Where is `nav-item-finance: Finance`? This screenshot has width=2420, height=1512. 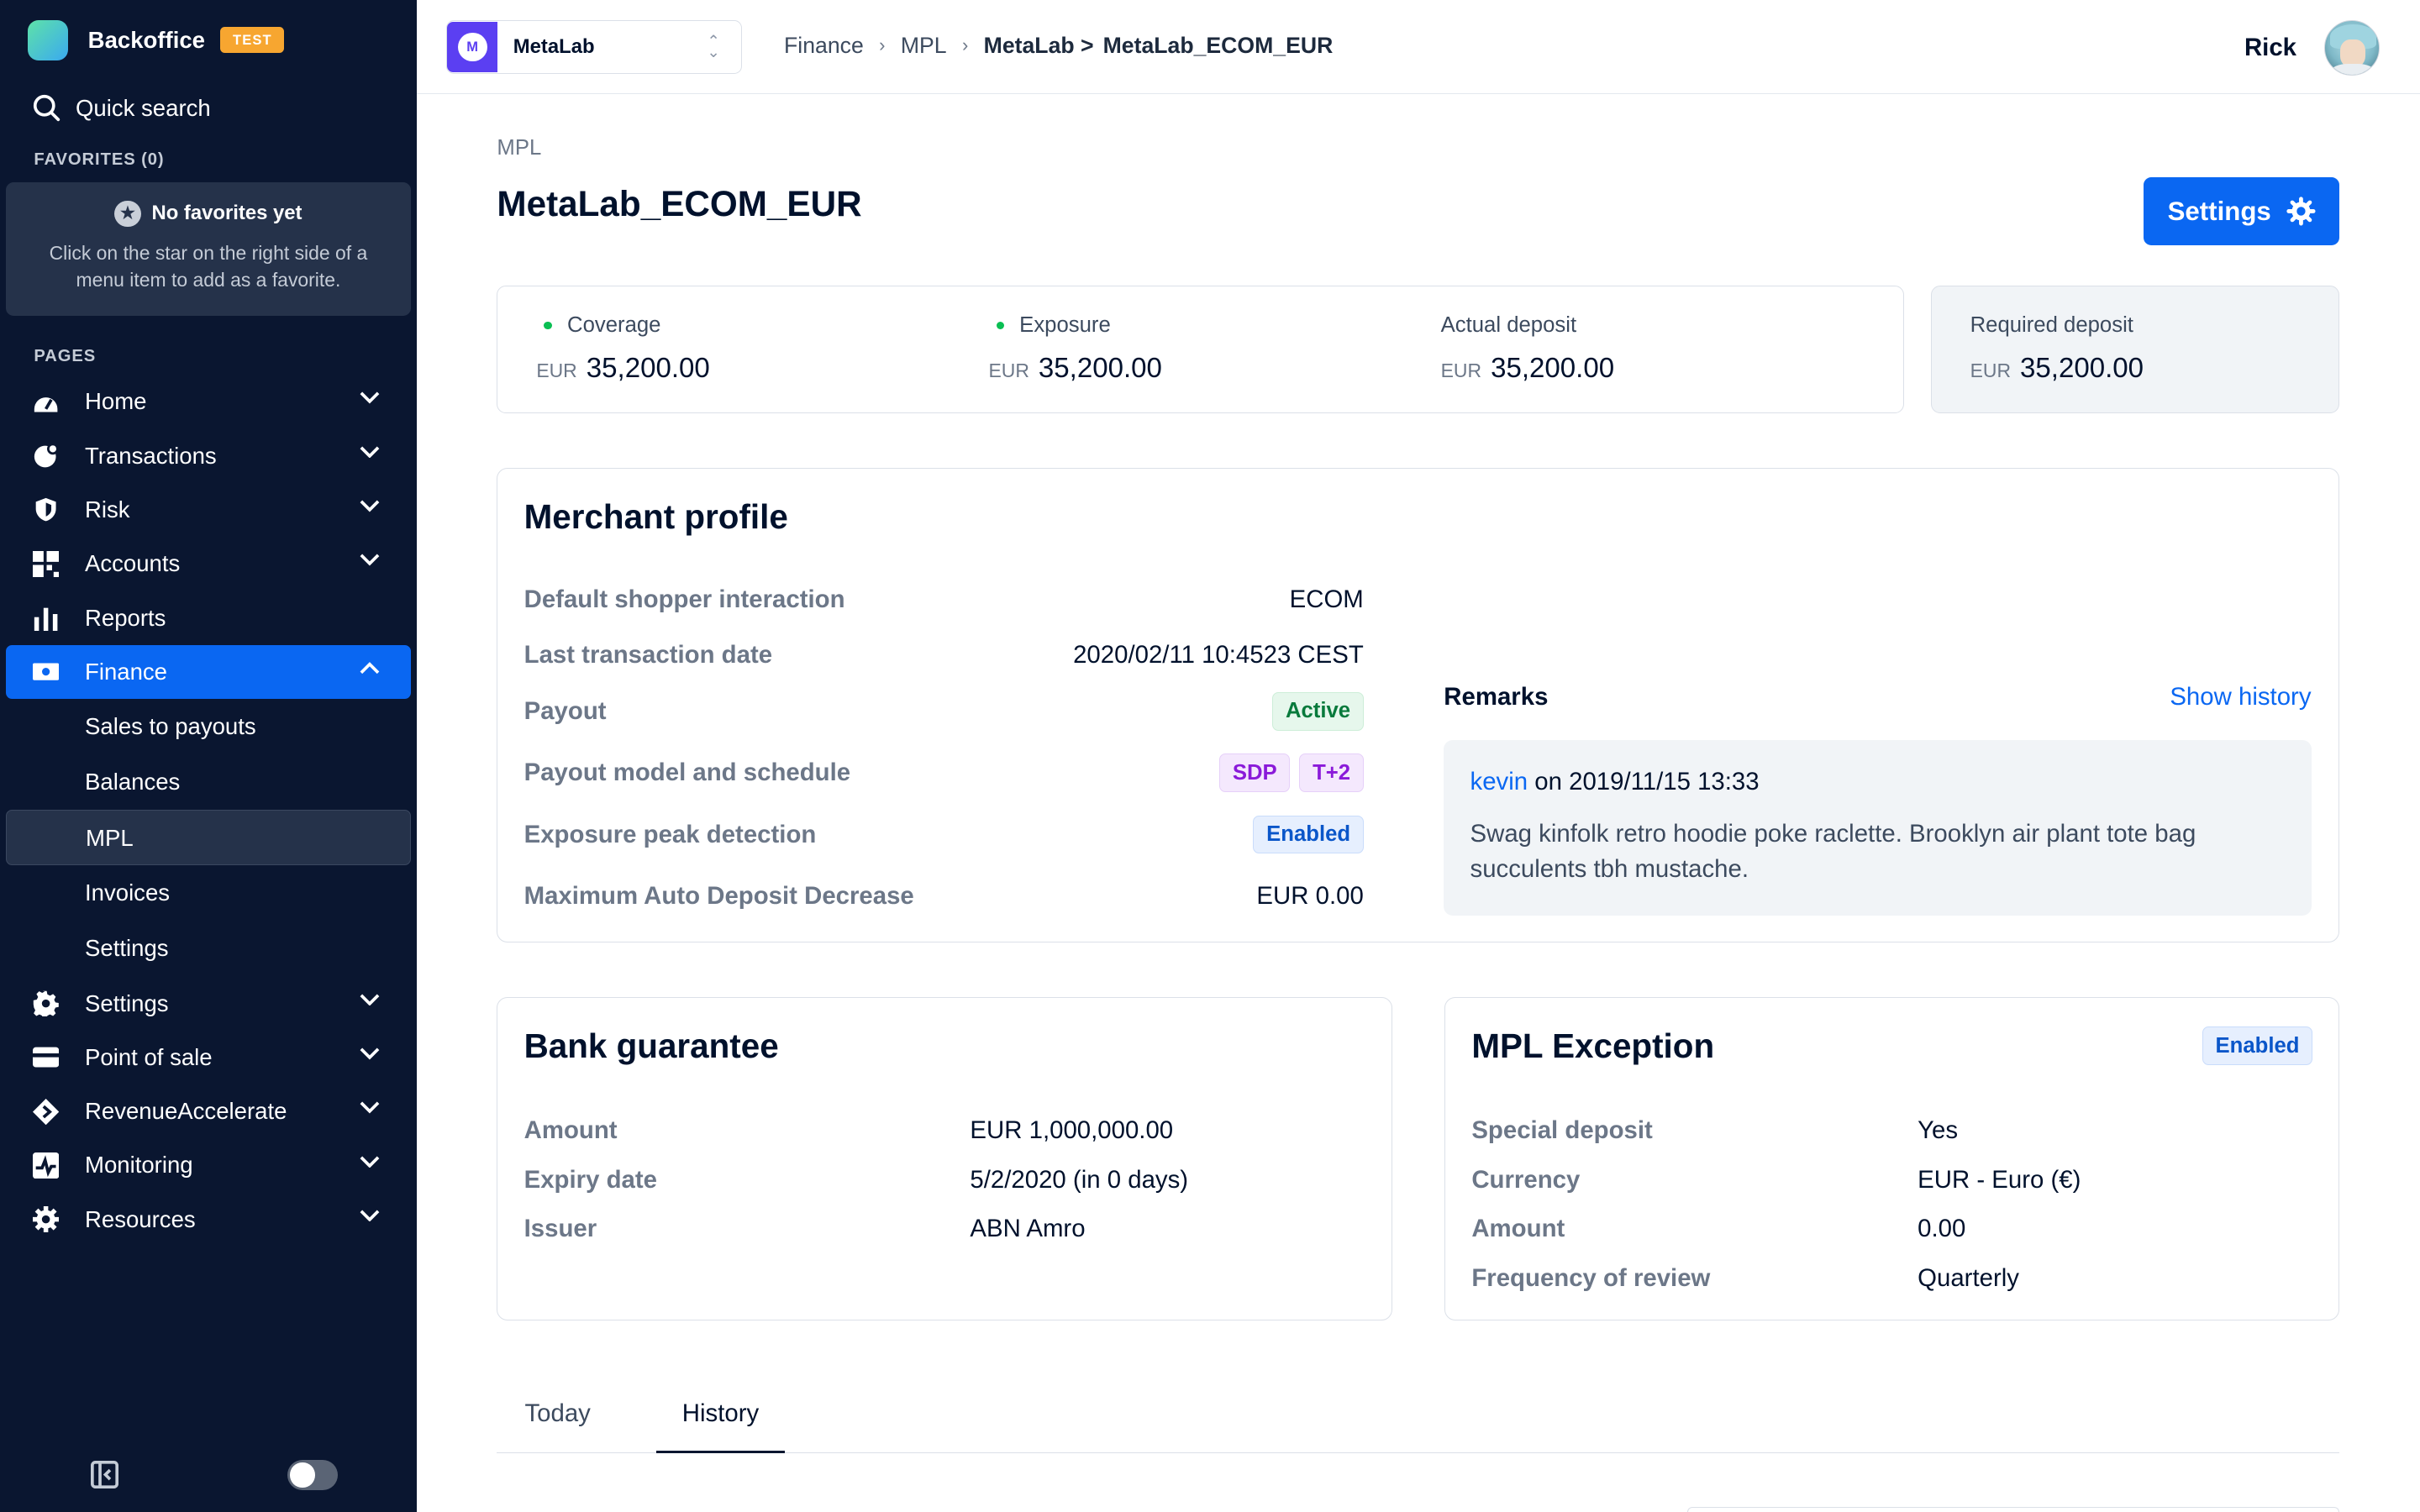 nav-item-finance: Finance is located at coordinates (208, 671).